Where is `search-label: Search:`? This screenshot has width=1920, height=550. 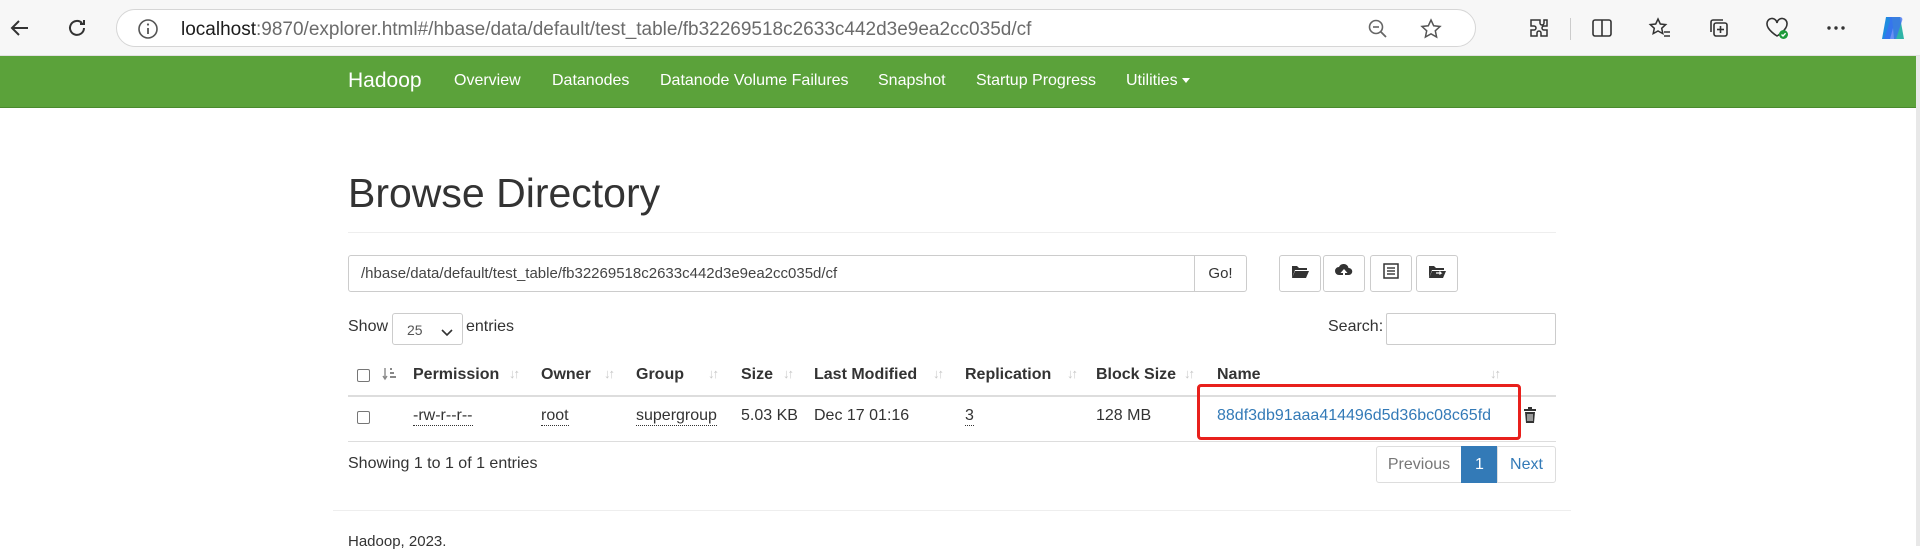
search-label: Search: is located at coordinates (1356, 326).